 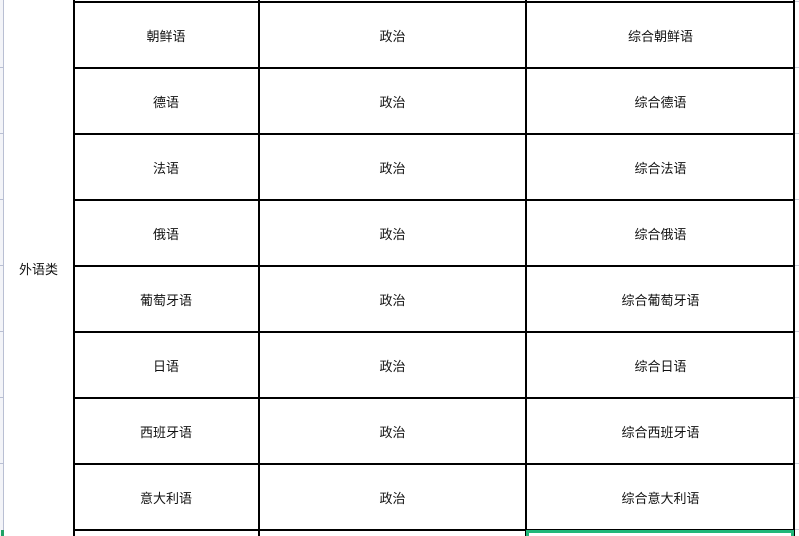 What do you see at coordinates (660, 365) in the screenshot?
I see `exam-cell: 综合日语` at bounding box center [660, 365].